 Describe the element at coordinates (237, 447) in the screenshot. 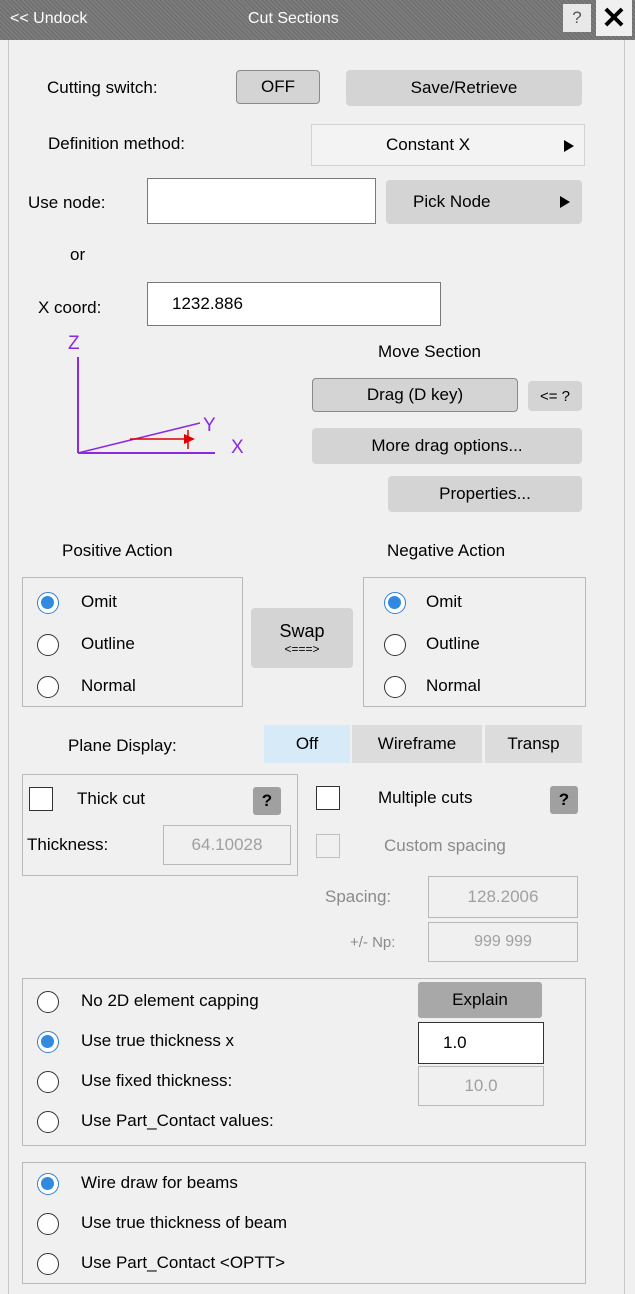

I see `x-axis-label: X` at that location.